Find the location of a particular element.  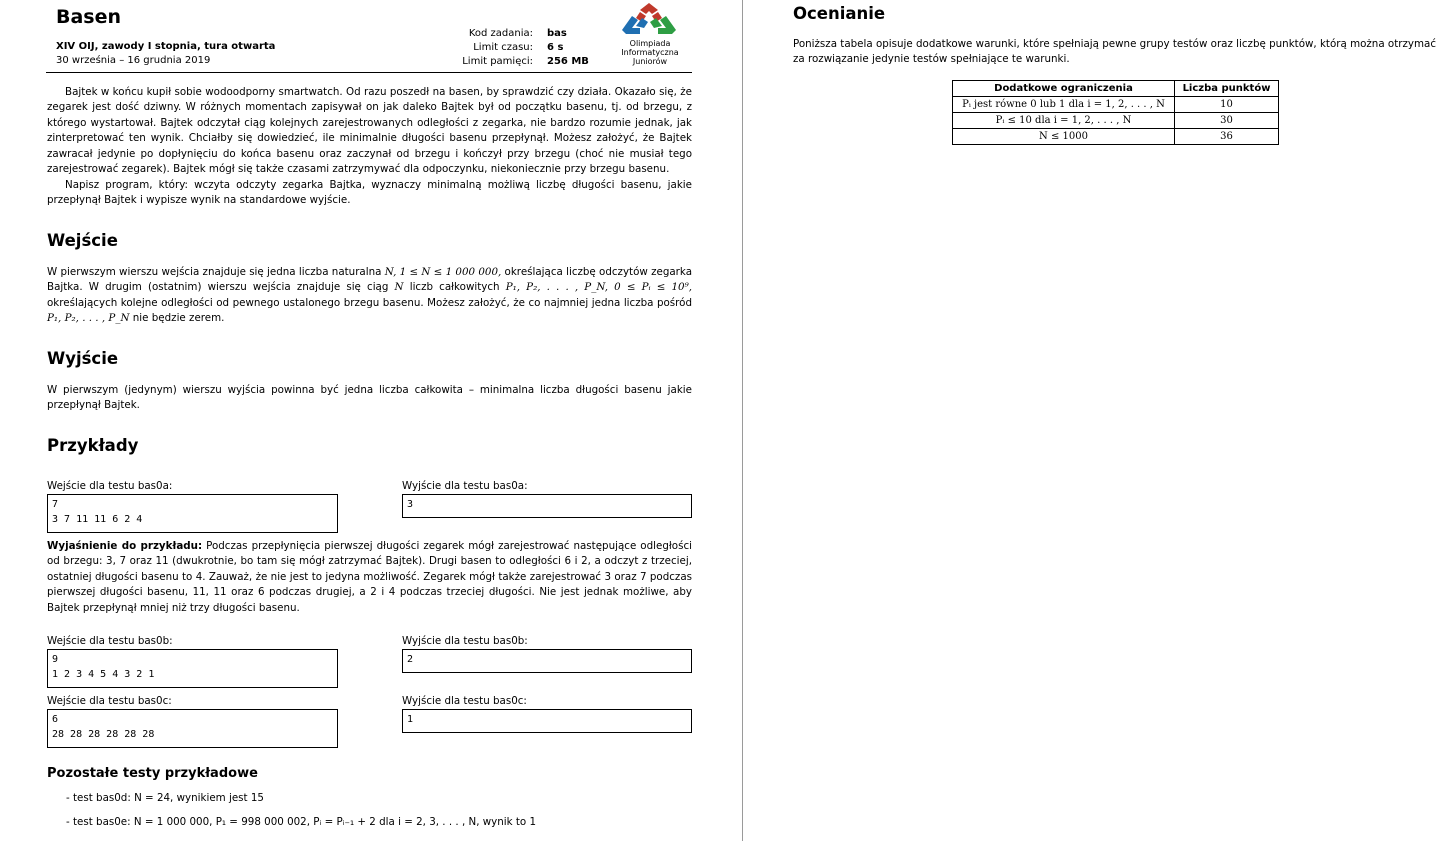

example-b-input-box: 9 1 2 3 4 5 4 3 2 1 is located at coordinates (192, 668).